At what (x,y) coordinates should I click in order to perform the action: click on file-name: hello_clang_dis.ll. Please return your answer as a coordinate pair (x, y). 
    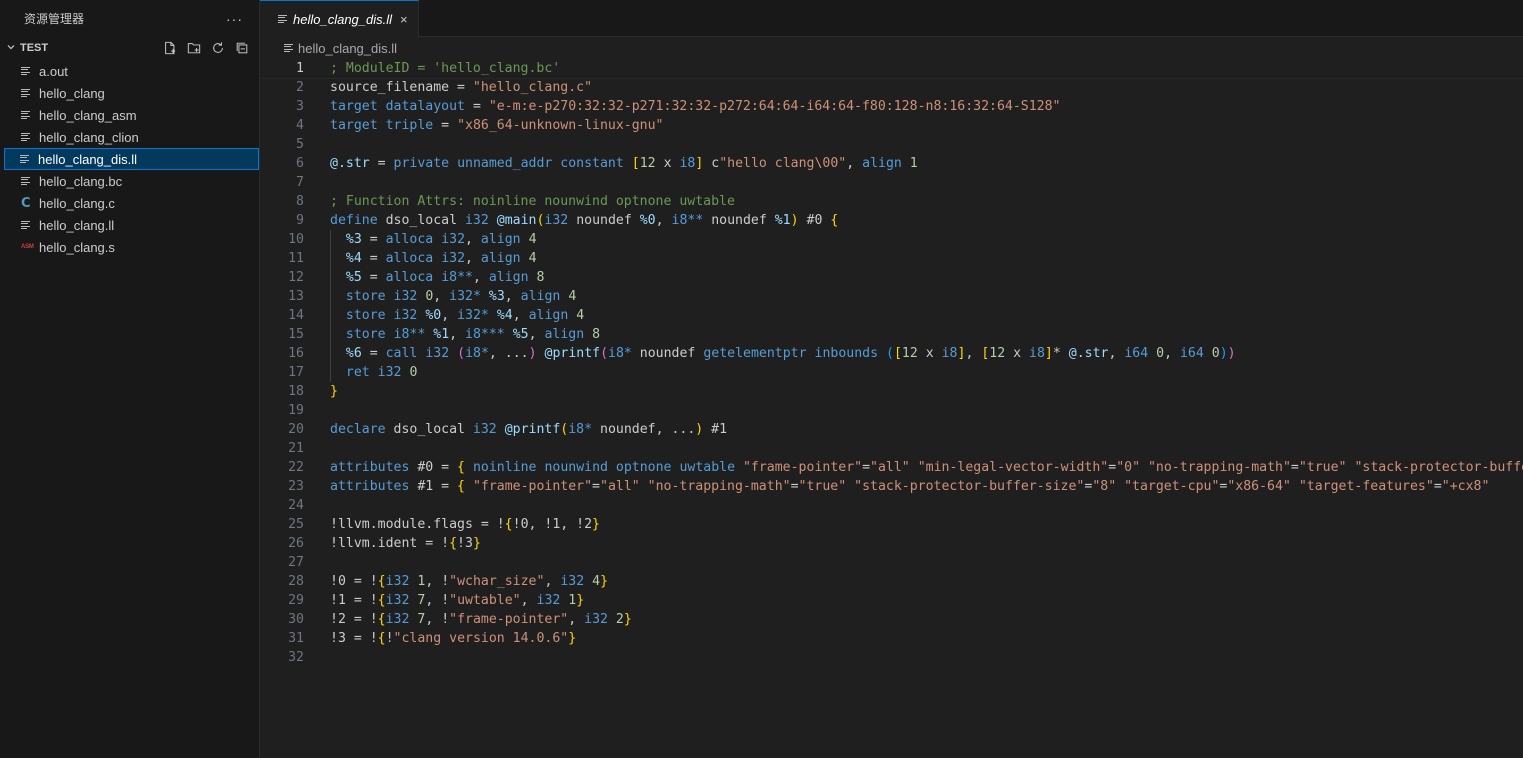
    Looking at the image, I should click on (87, 159).